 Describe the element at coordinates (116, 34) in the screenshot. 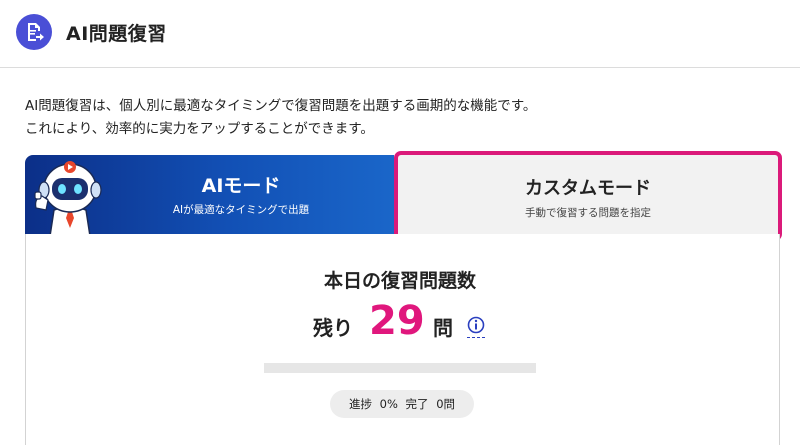

I see `page-title: AI問題復習` at that location.